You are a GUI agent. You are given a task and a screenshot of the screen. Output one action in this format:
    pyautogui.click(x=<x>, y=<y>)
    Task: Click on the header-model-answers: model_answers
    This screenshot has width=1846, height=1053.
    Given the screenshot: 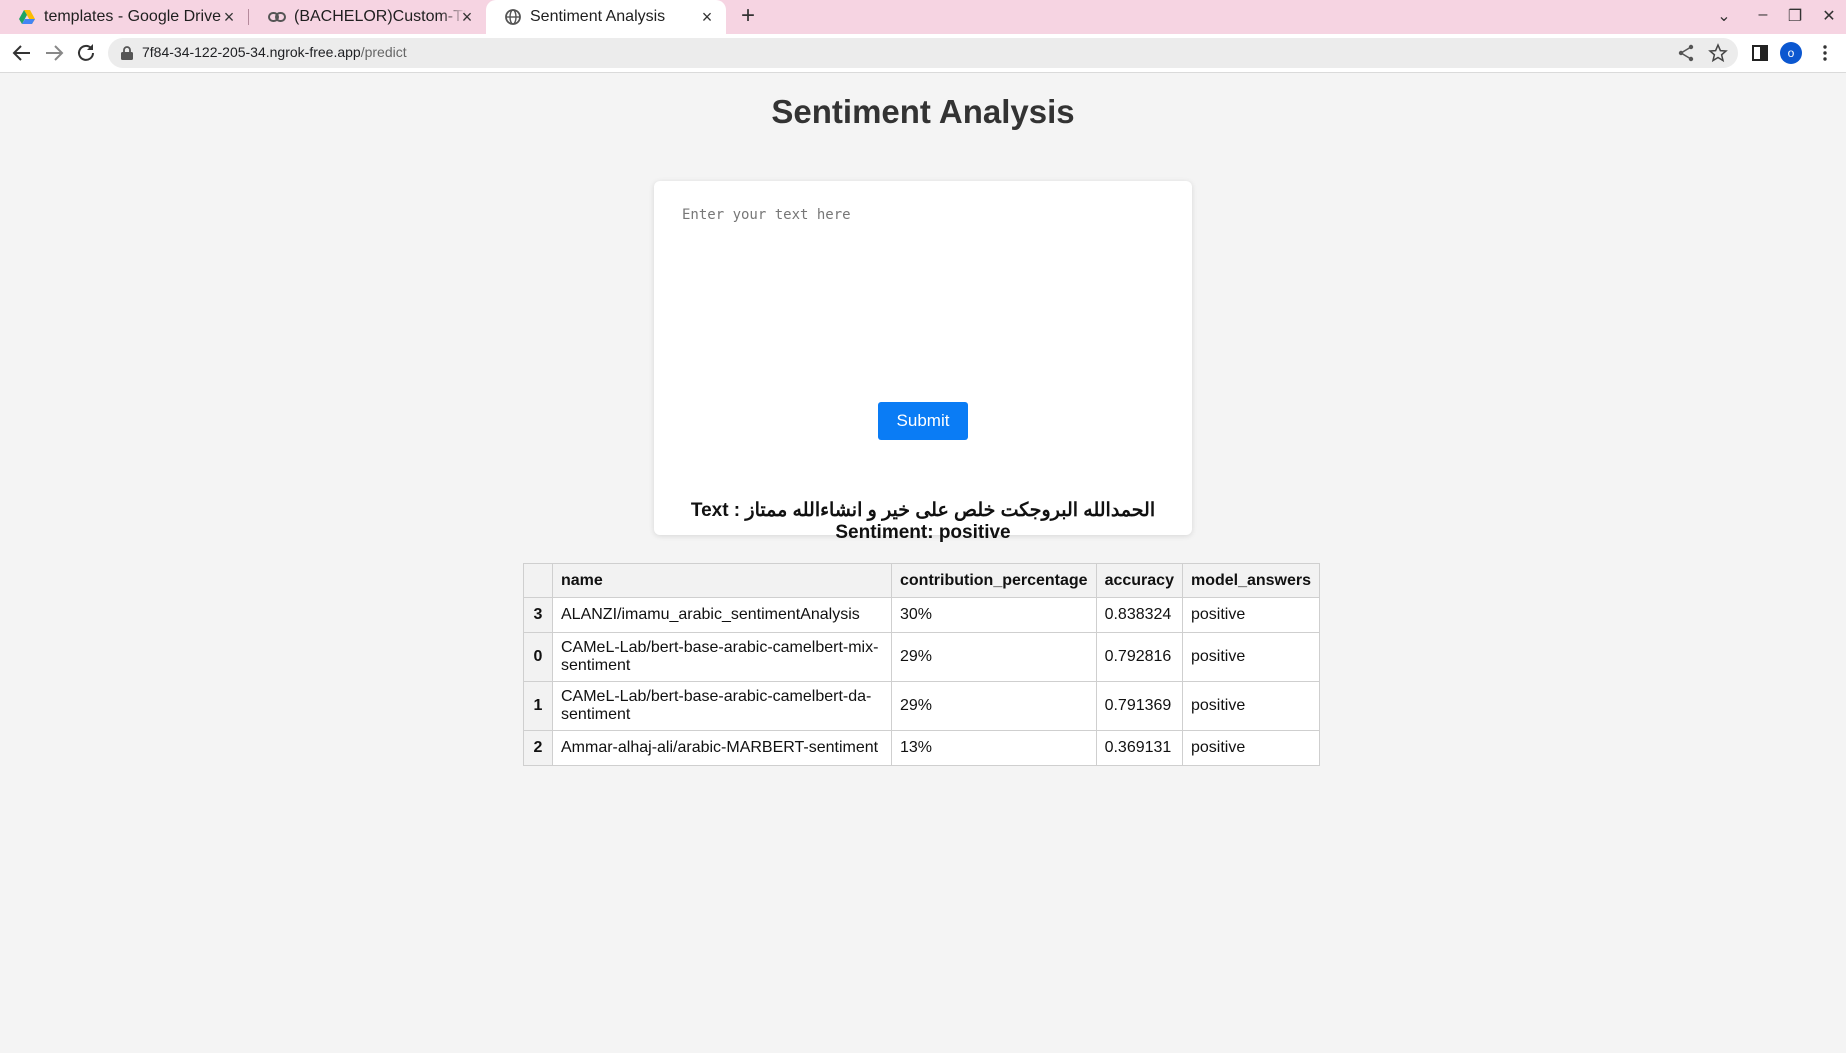 What is the action you would take?
    pyautogui.click(x=1251, y=580)
    